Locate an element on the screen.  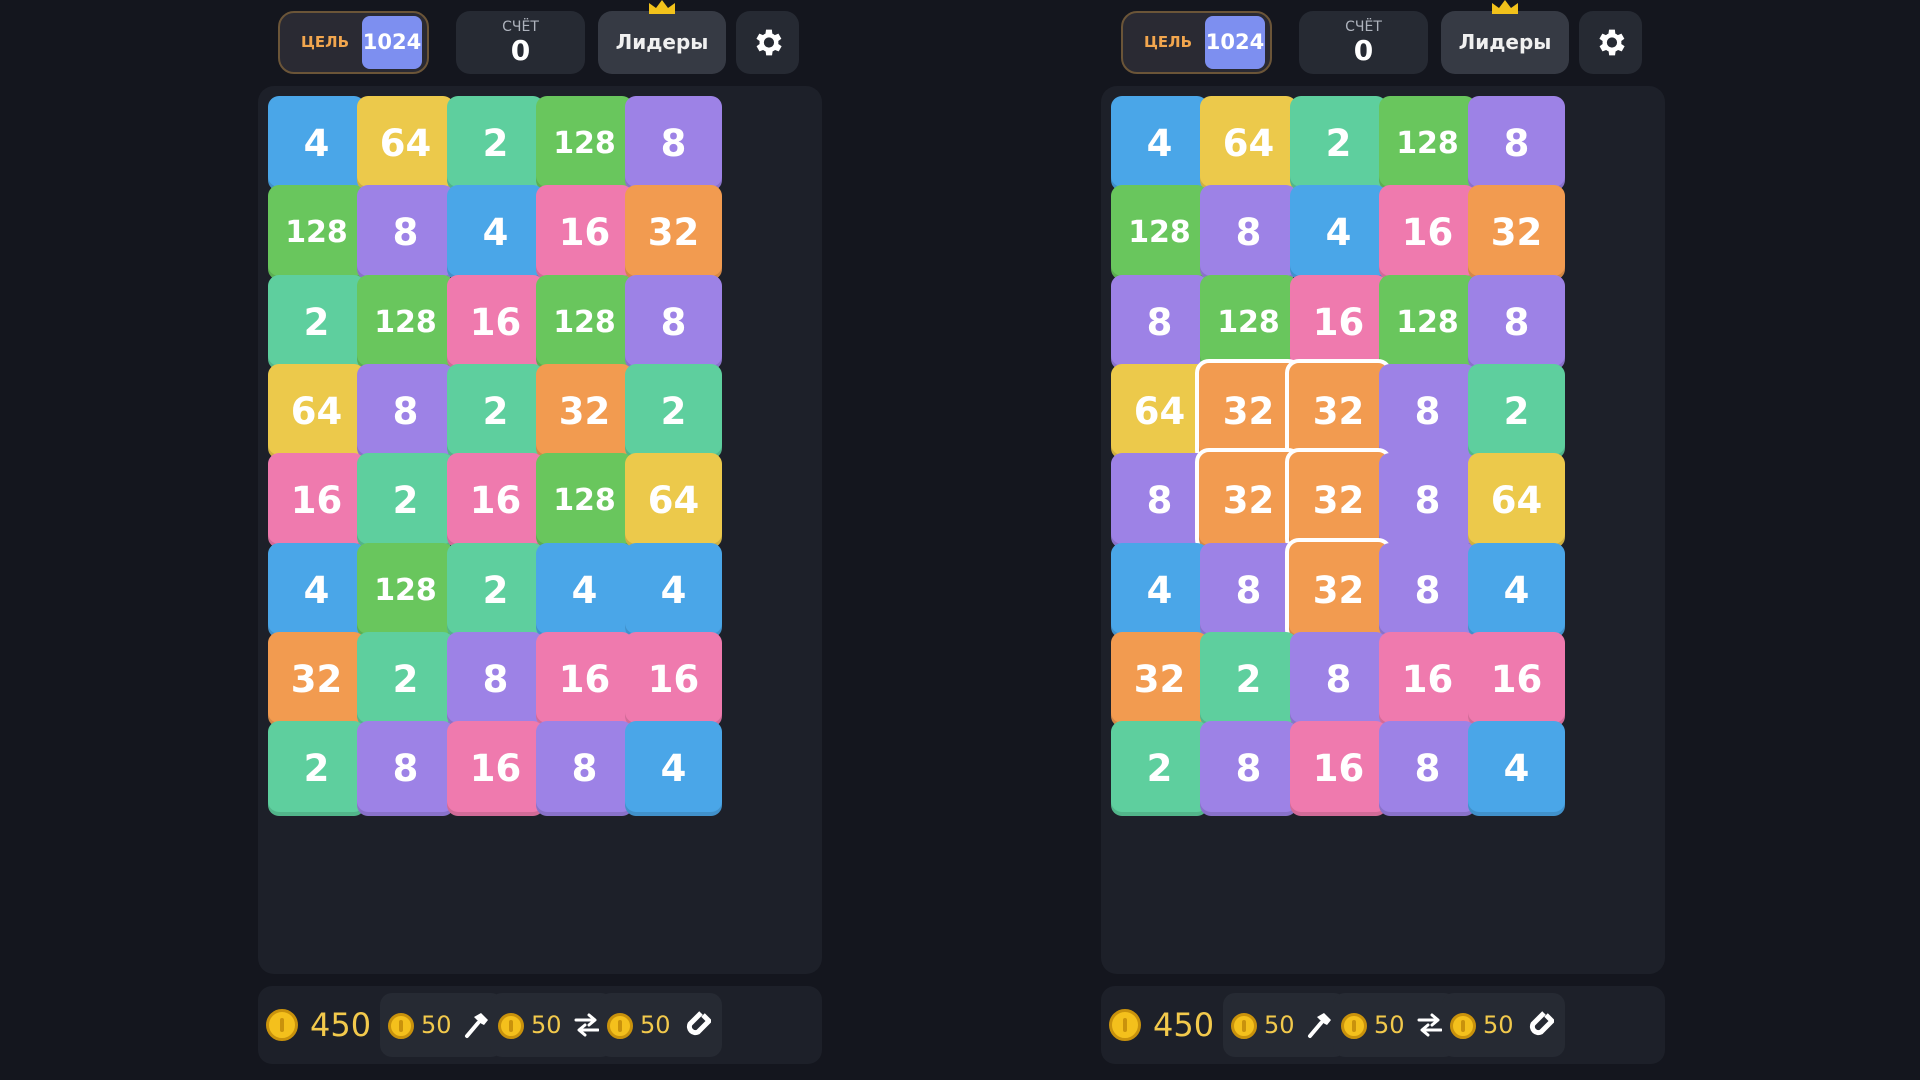
score-box: СЧЁТ 0 is located at coordinates (1363, 42).